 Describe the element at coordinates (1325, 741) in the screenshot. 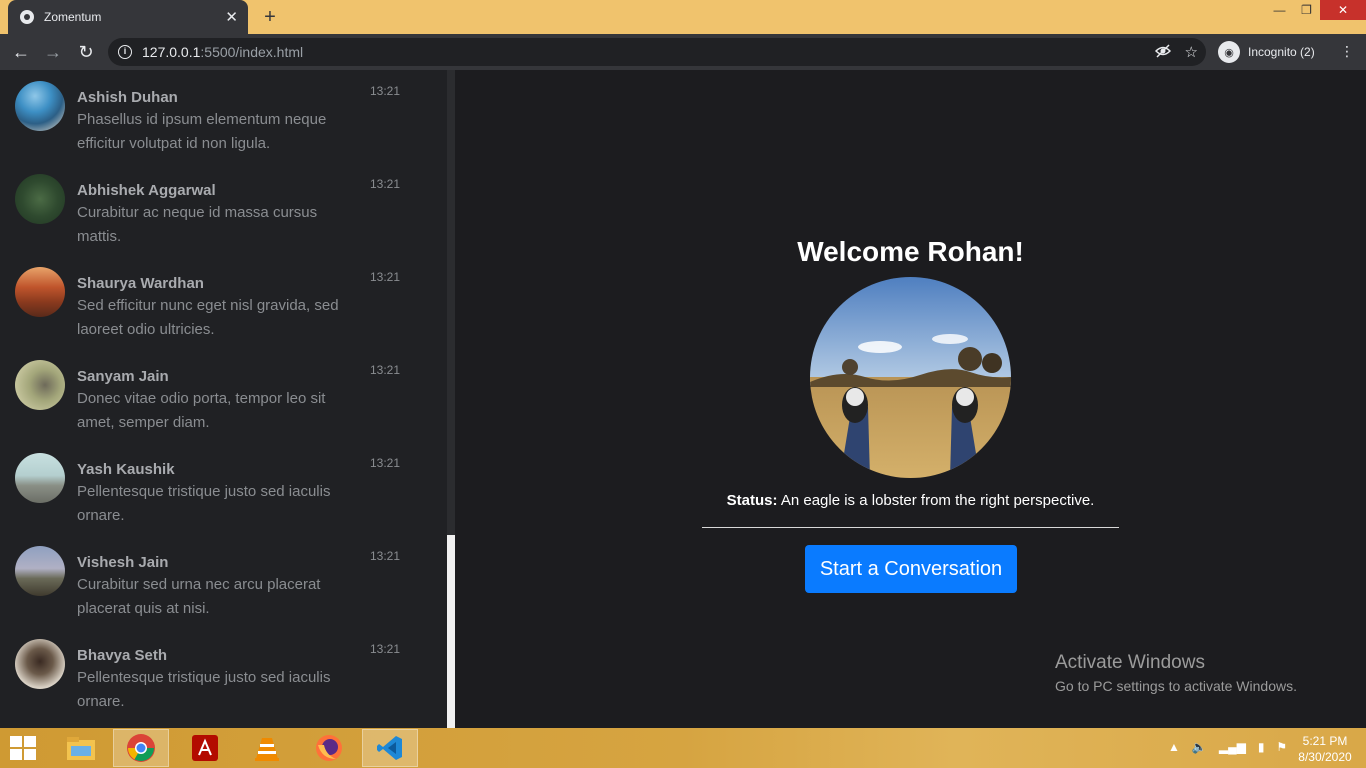

I see `clock-time: 5:21 PM` at that location.